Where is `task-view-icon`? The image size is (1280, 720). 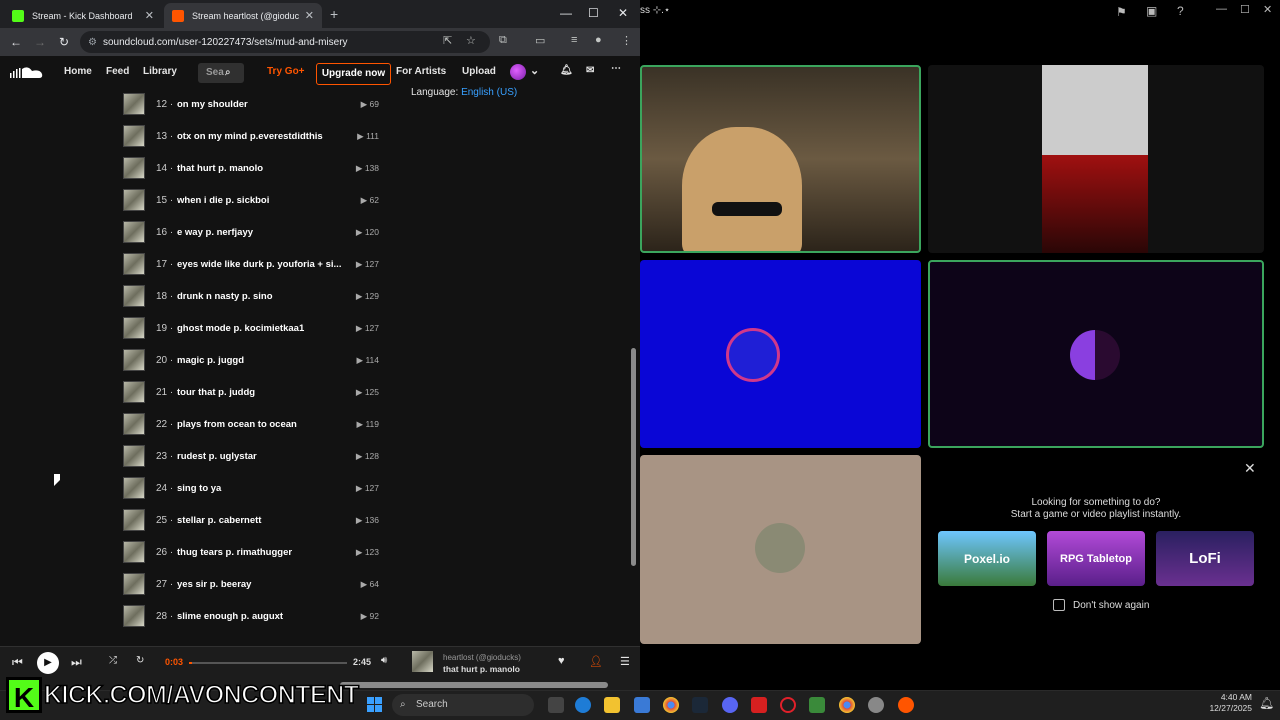
task-view-icon is located at coordinates (556, 705).